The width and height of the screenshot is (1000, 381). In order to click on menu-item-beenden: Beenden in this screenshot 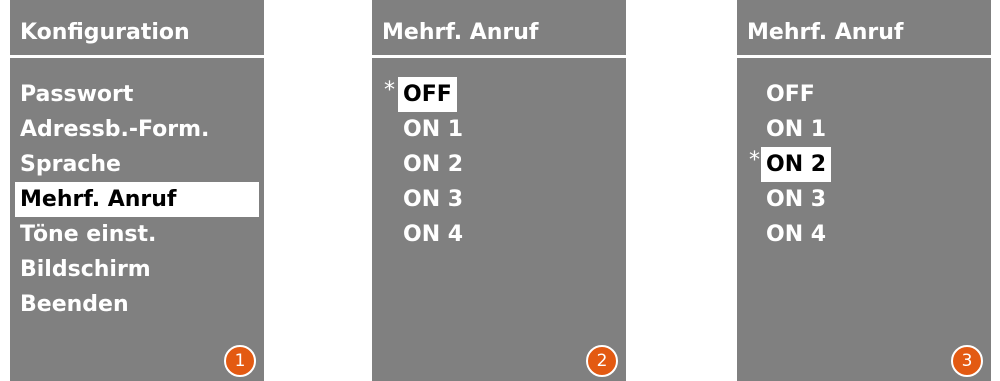, I will do `click(137, 304)`.